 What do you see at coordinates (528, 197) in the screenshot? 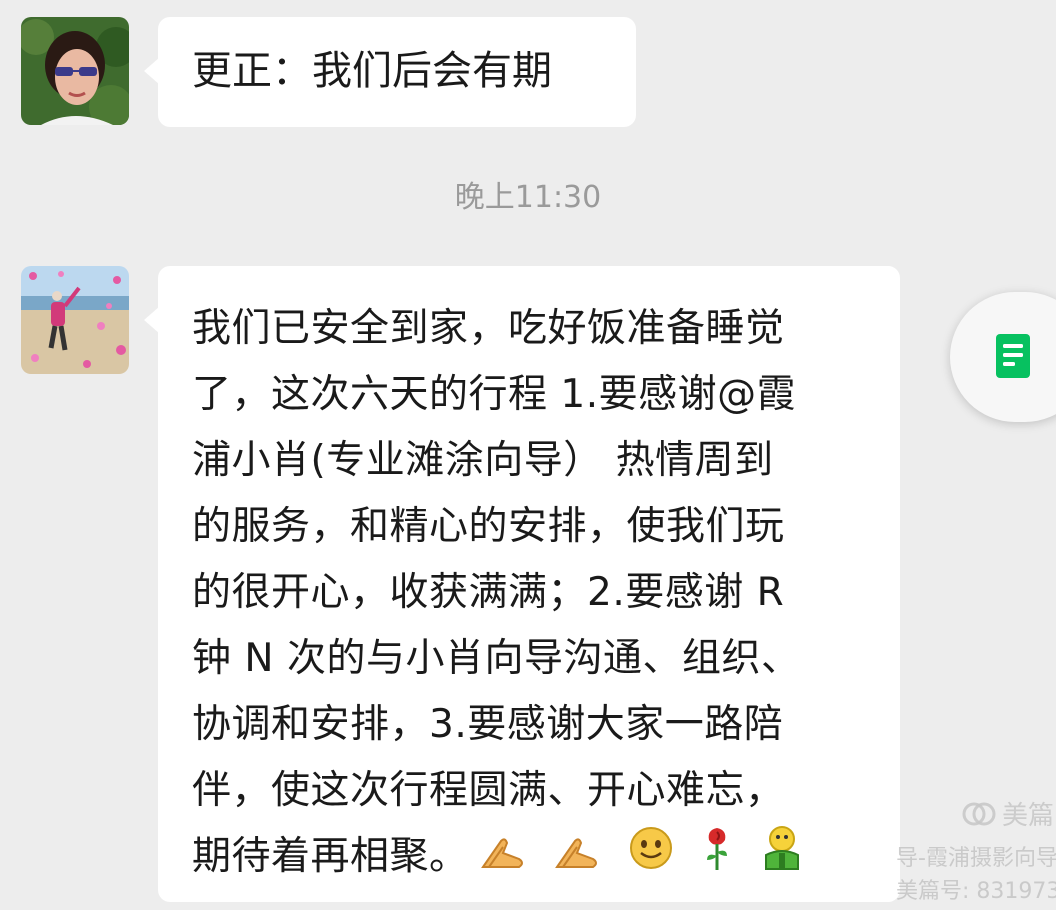
I see `time-separator: 晚上11:30` at bounding box center [528, 197].